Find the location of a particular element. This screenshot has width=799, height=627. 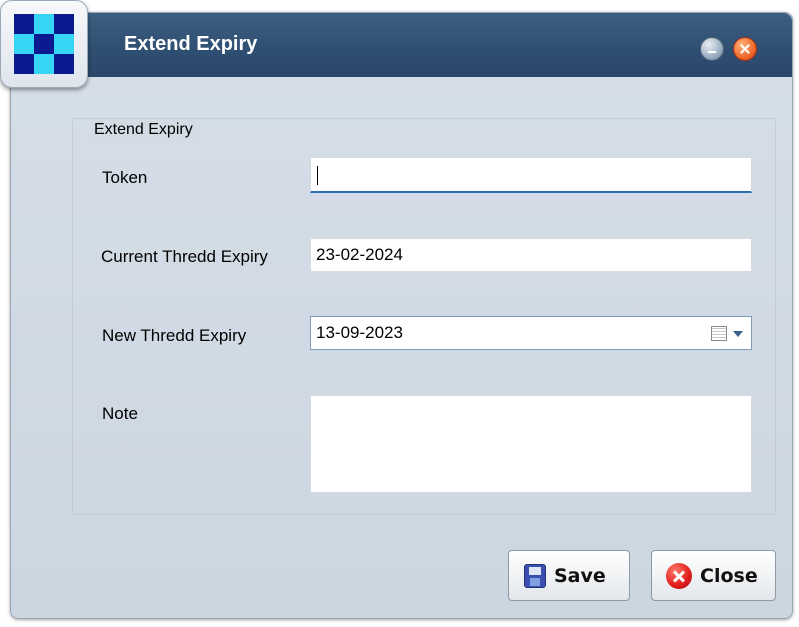

current-expiry-value: 23-02-2024 is located at coordinates (359, 254).